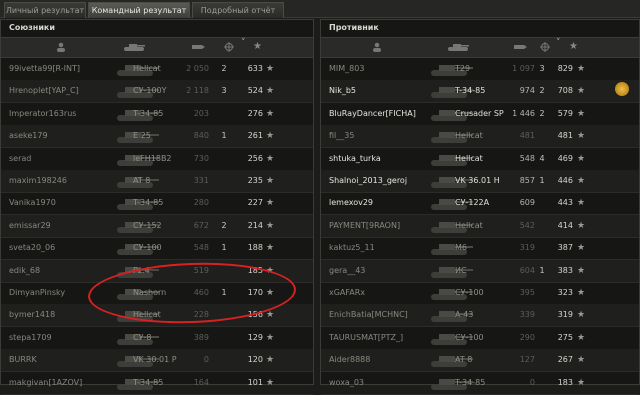 The width and height of the screenshot is (640, 395). Describe the element at coordinates (224, 68) in the screenshot. I see `kills-value: 2` at that location.